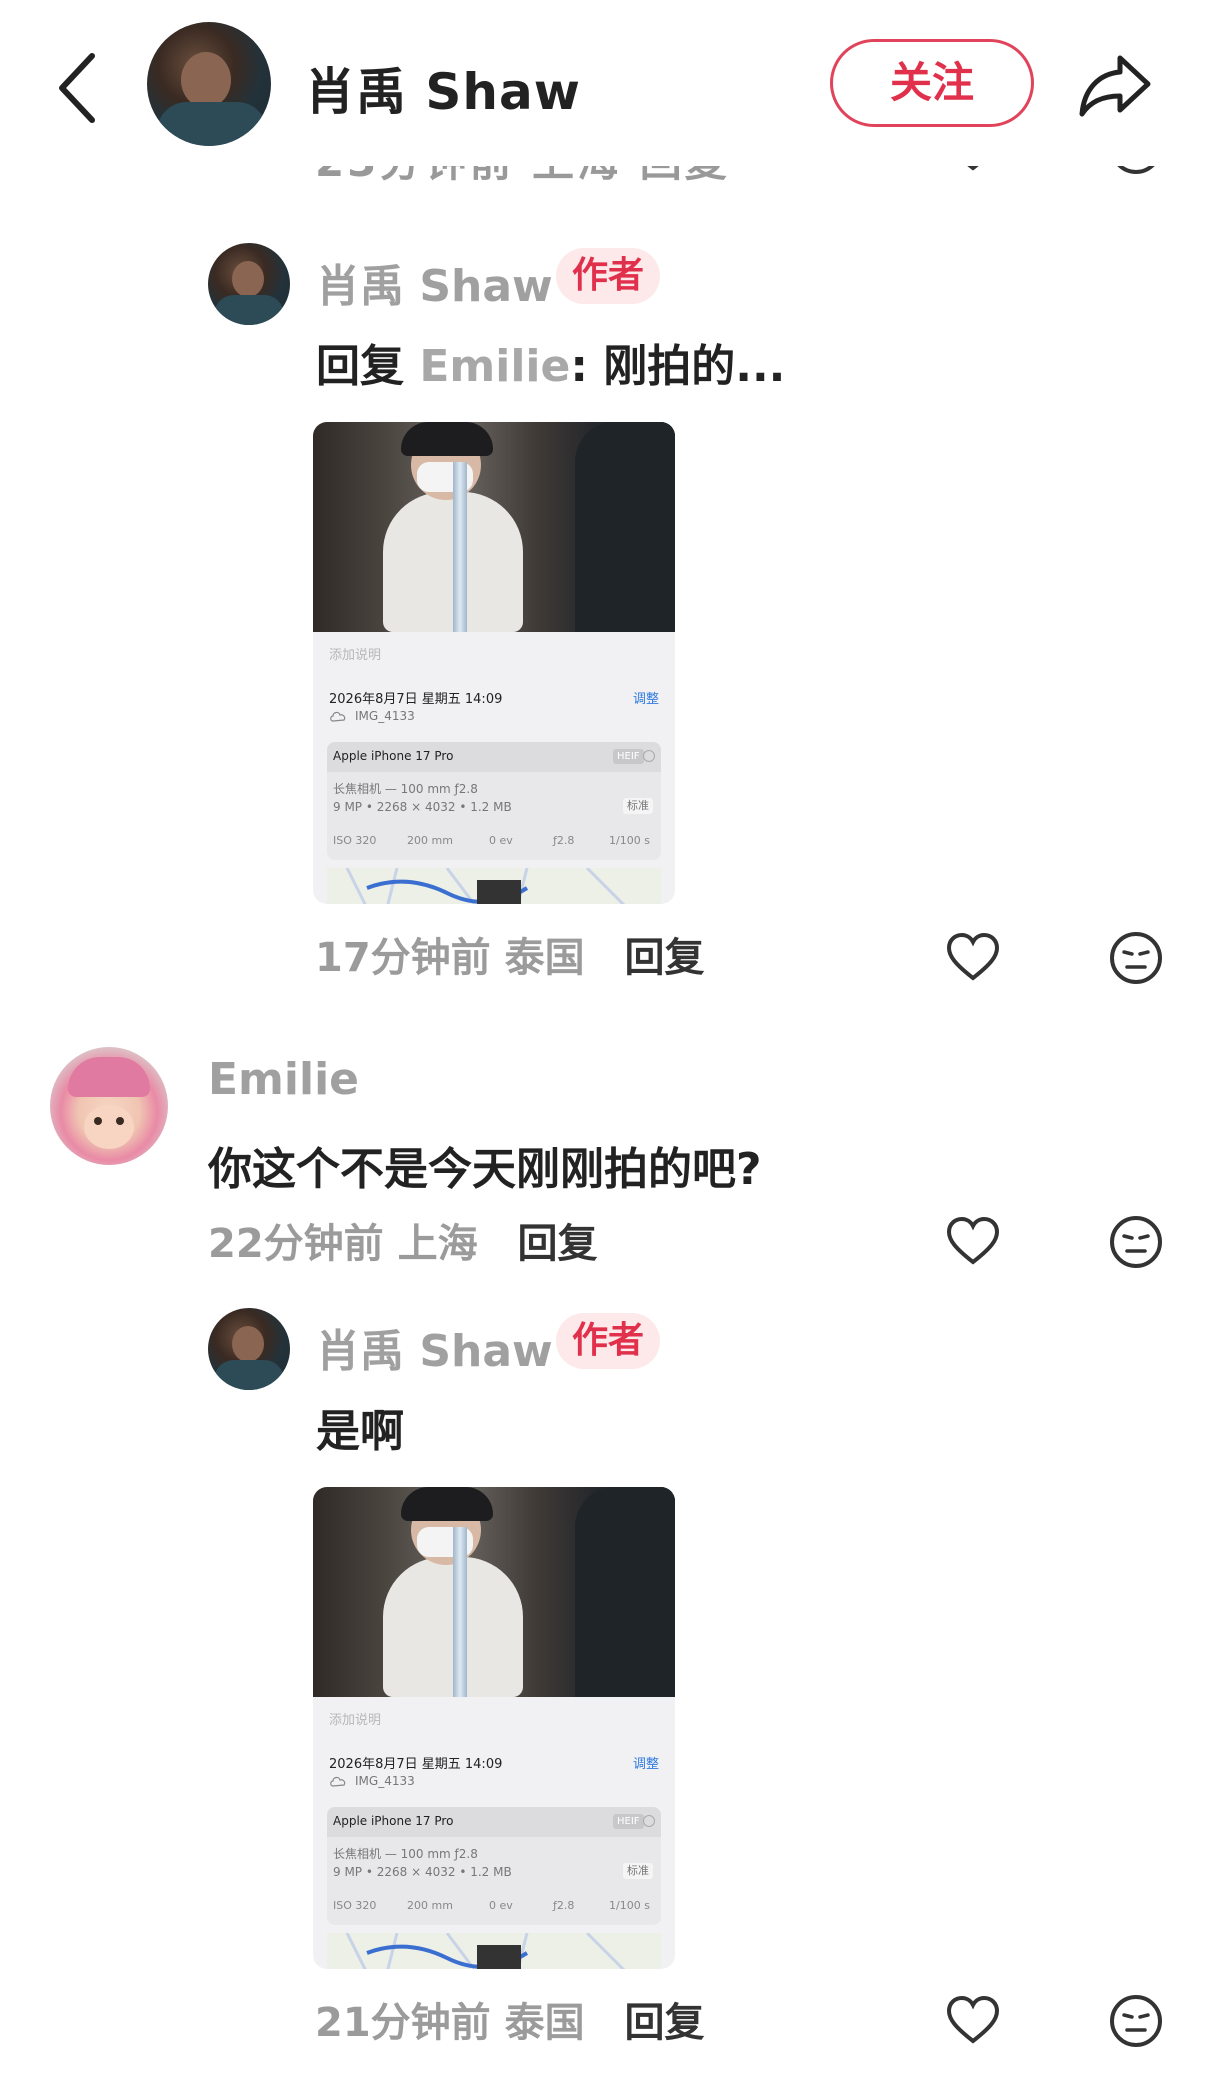 The height and width of the screenshot is (2081, 1206). I want to click on comment-text: 你这个不是今天刚刚拍的吧?, so click(485, 1169).